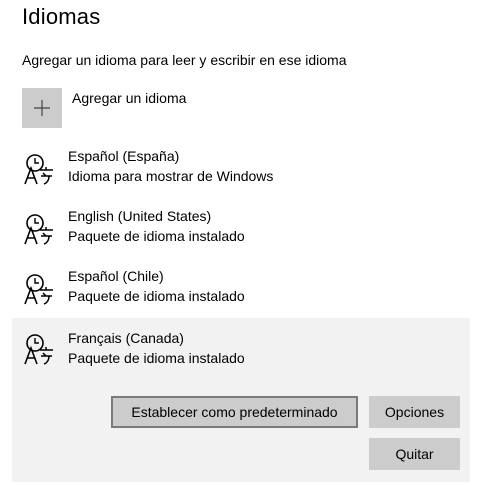 The image size is (484, 485). I want to click on language-status: Idioma para mostrar de Windows, so click(171, 176).